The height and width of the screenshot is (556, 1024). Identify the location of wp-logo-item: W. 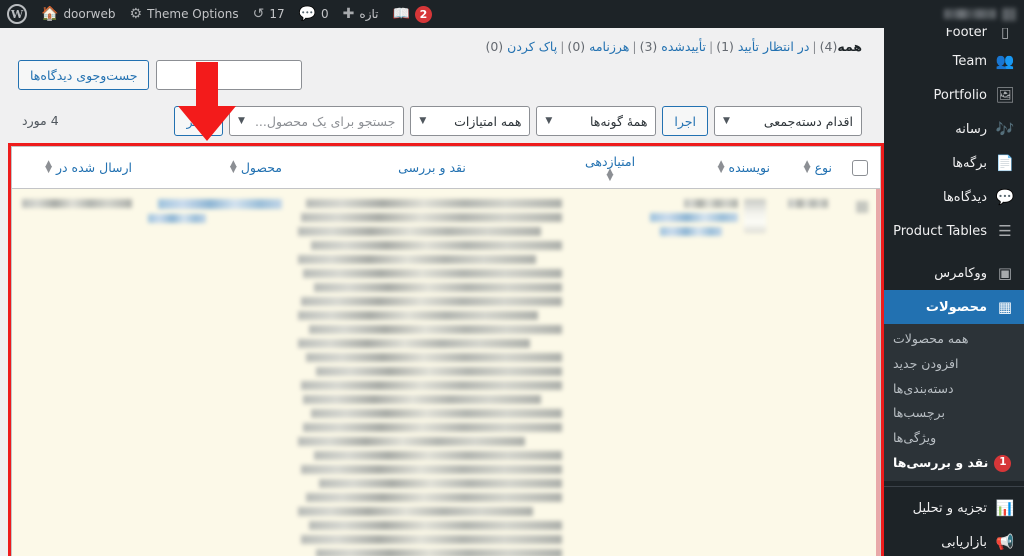
(17, 14).